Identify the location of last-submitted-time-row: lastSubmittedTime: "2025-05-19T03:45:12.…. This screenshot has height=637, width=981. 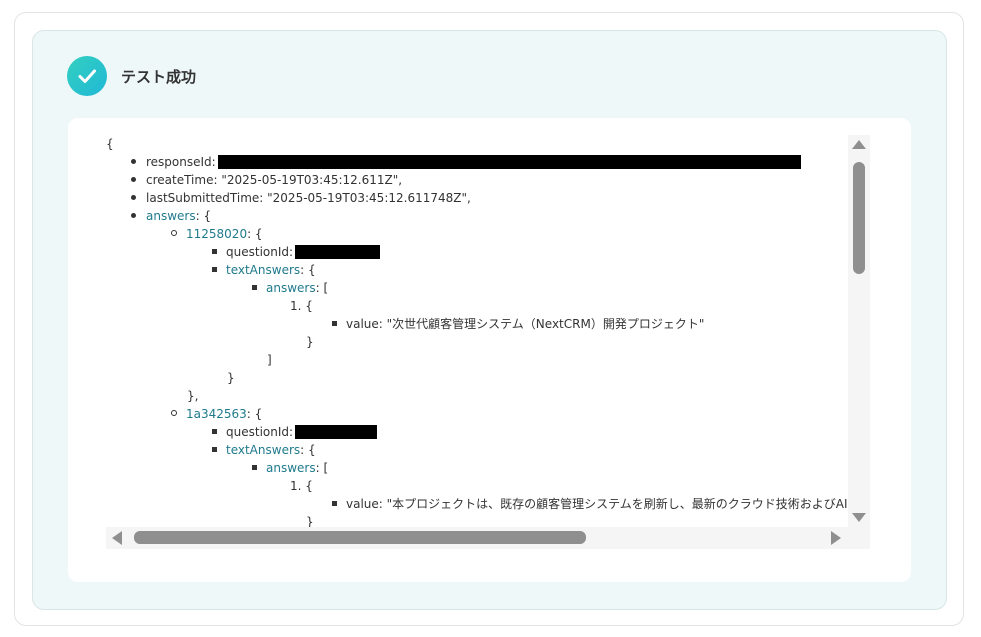
(308, 198).